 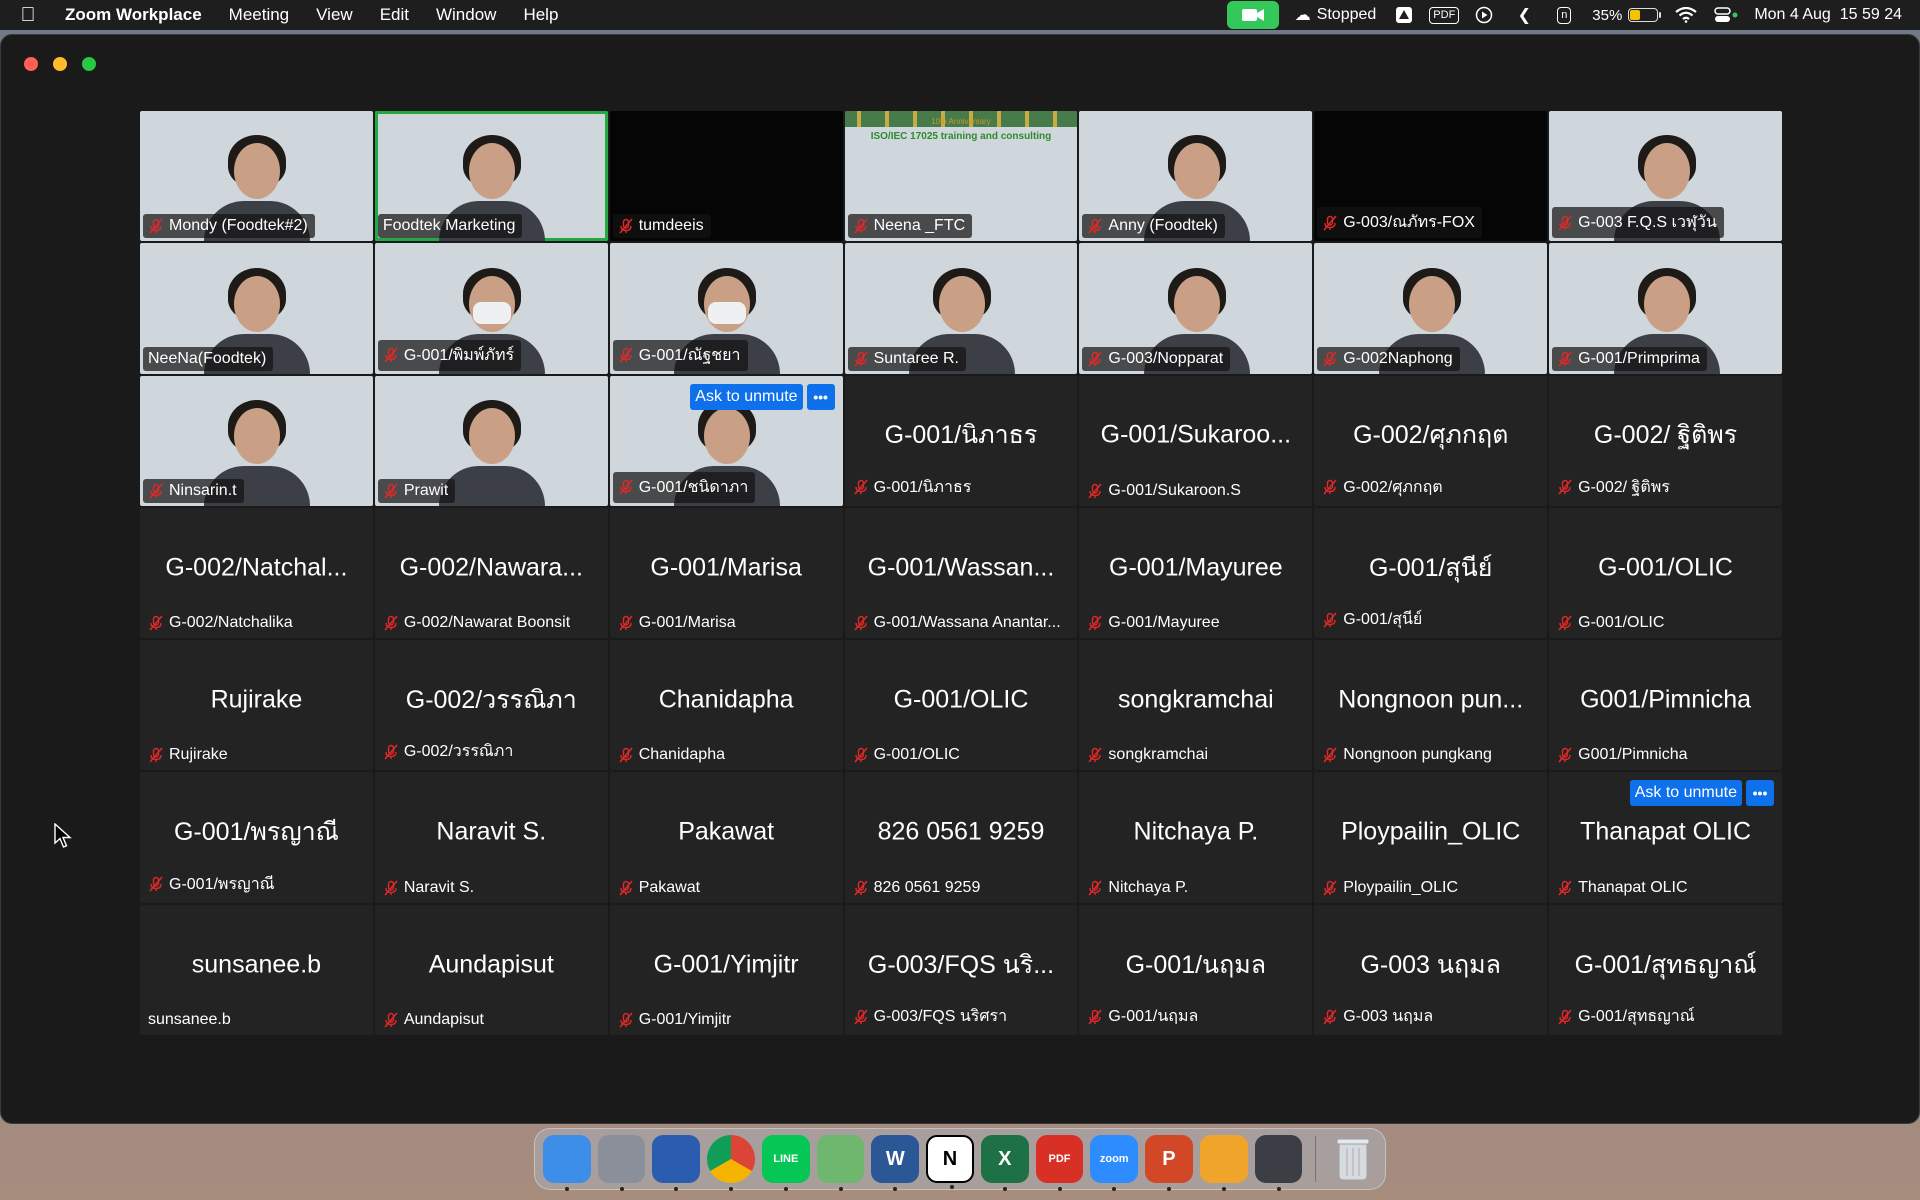 What do you see at coordinates (1196, 969) in the screenshot?
I see `participant-tile: G-001/นฤมล G-001/นฤมล` at bounding box center [1196, 969].